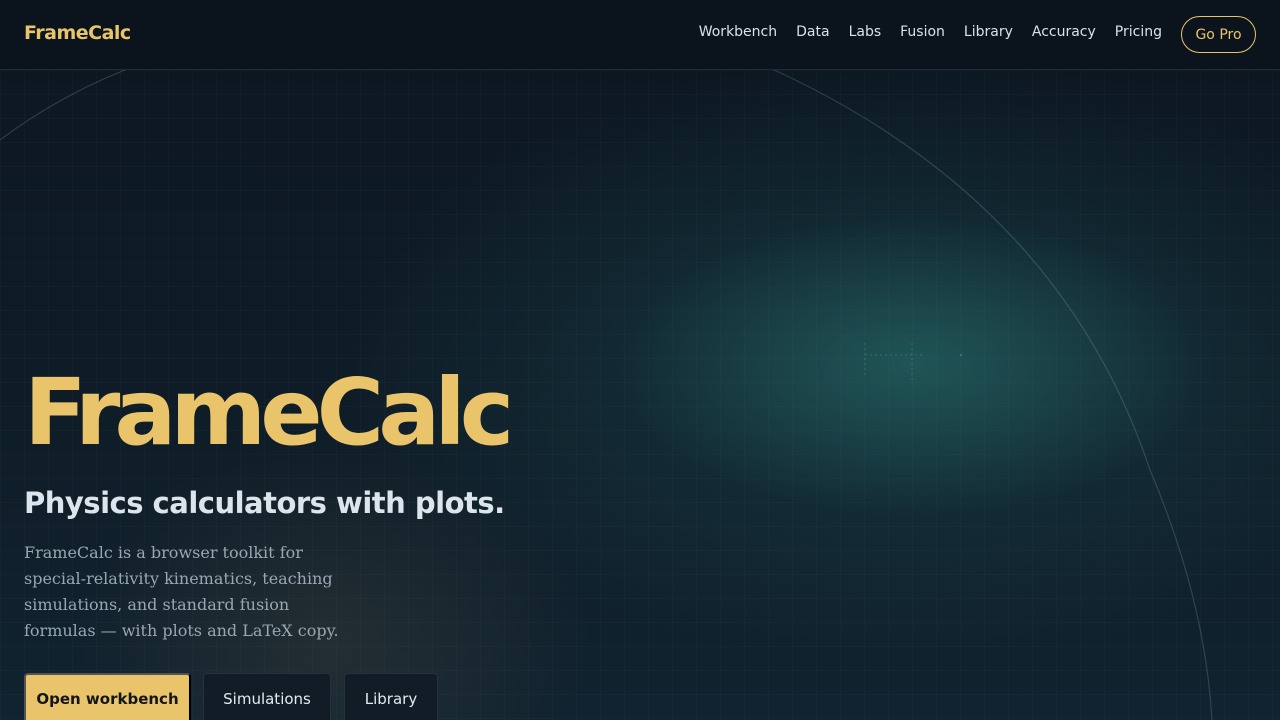 This screenshot has width=1280, height=720. What do you see at coordinates (264, 503) in the screenshot?
I see `hero-subtitle: Physics calculators with plots.` at bounding box center [264, 503].